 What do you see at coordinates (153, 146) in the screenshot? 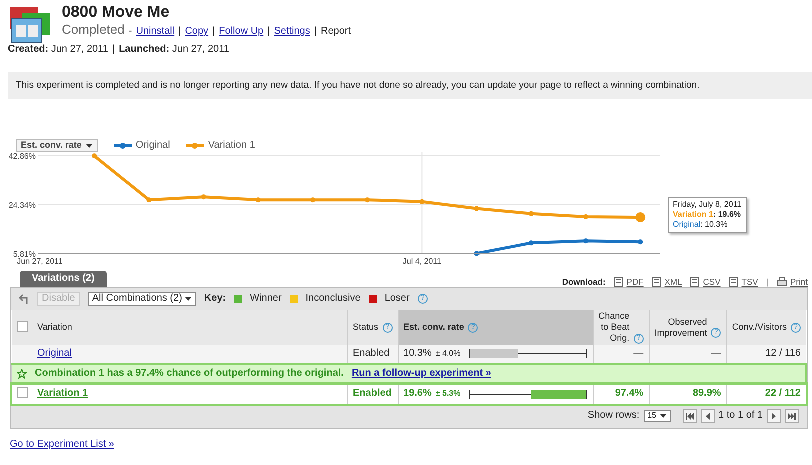
I see `legend-label: Original` at bounding box center [153, 146].